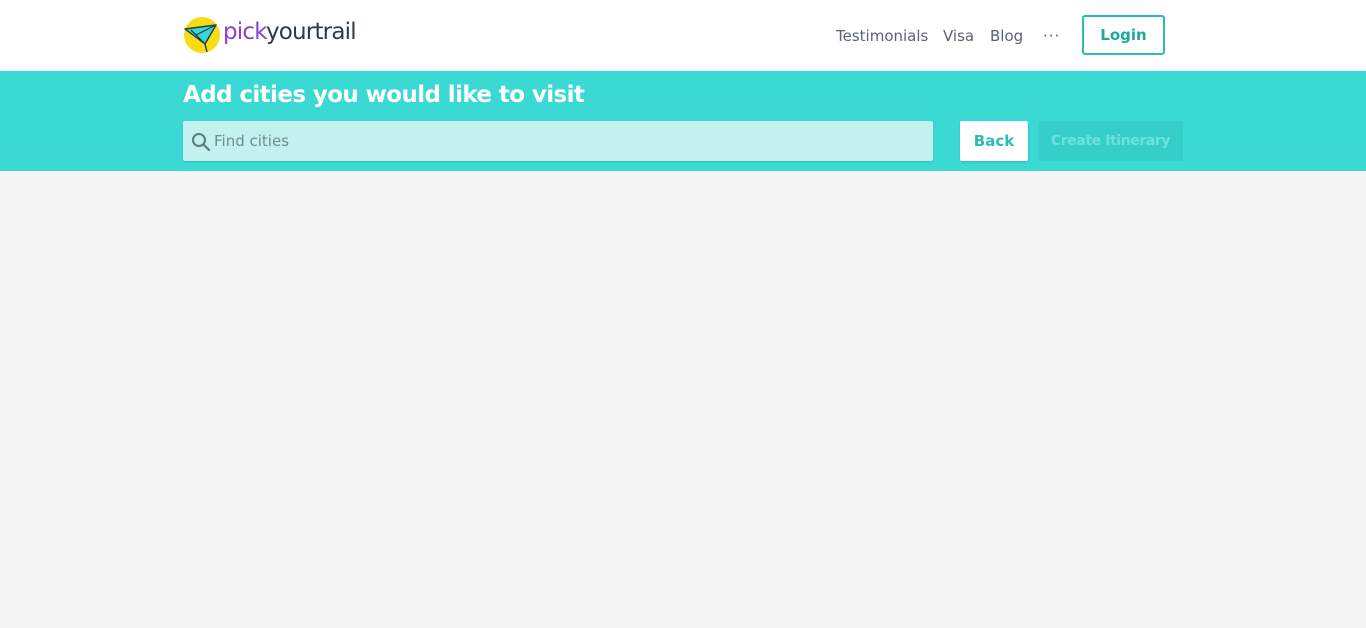 Image resolution: width=1366 pixels, height=628 pixels. What do you see at coordinates (958, 36) in the screenshot?
I see `nav-link-visa: Visa` at bounding box center [958, 36].